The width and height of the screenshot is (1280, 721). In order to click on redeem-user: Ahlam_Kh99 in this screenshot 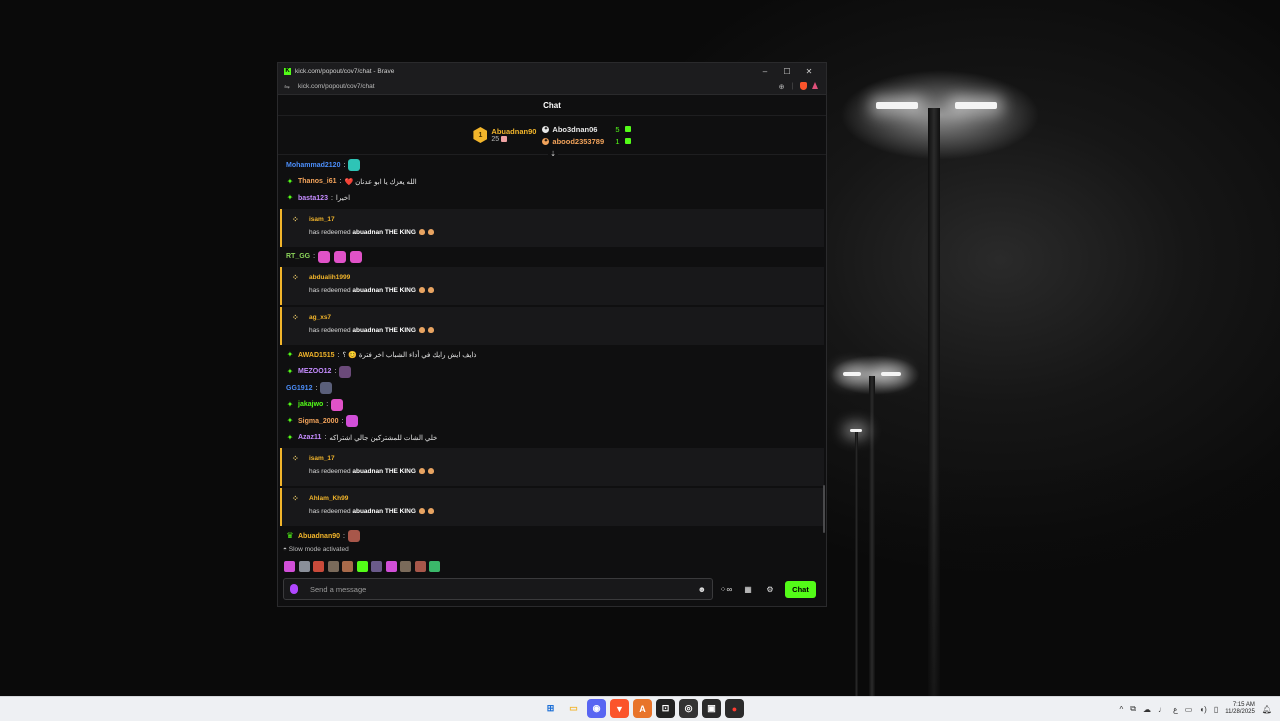, I will do `click(328, 498)`.